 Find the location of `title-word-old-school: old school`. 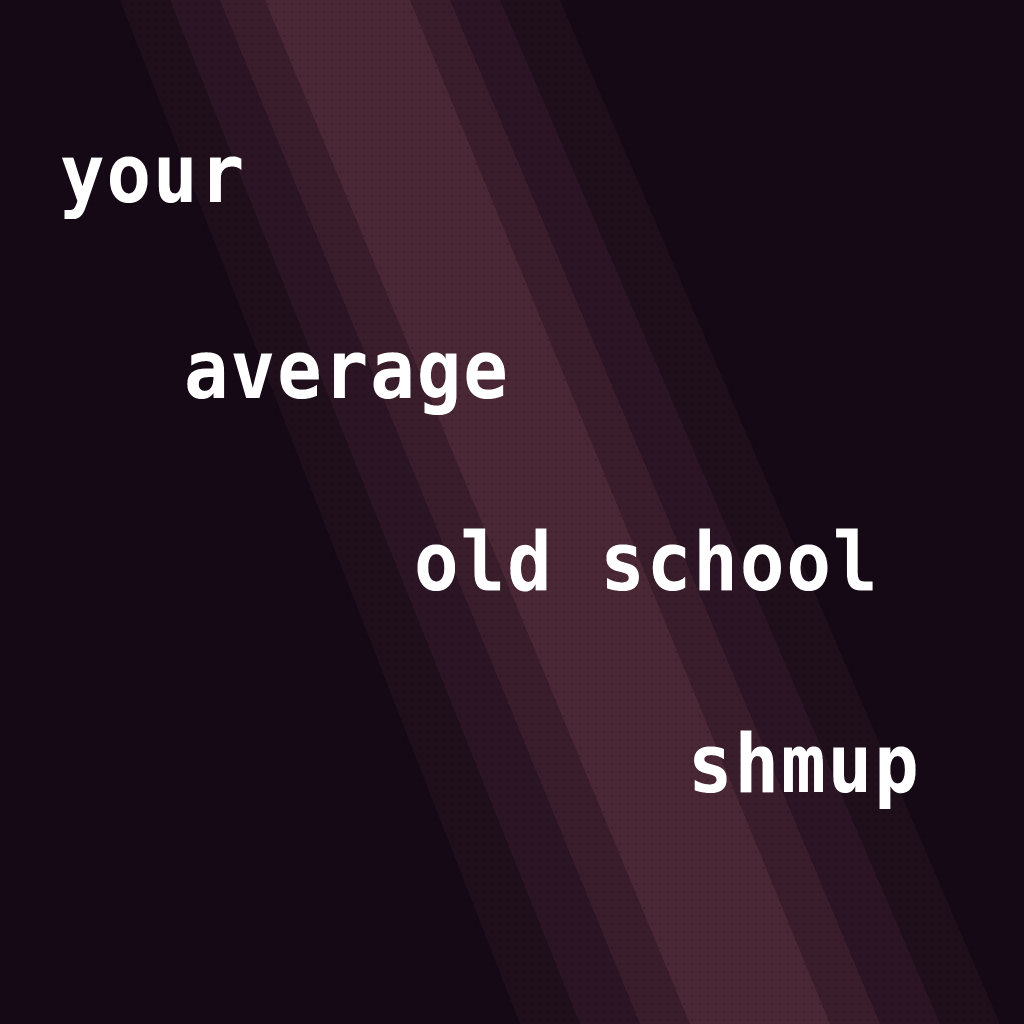

title-word-old-school: old school is located at coordinates (647, 562).